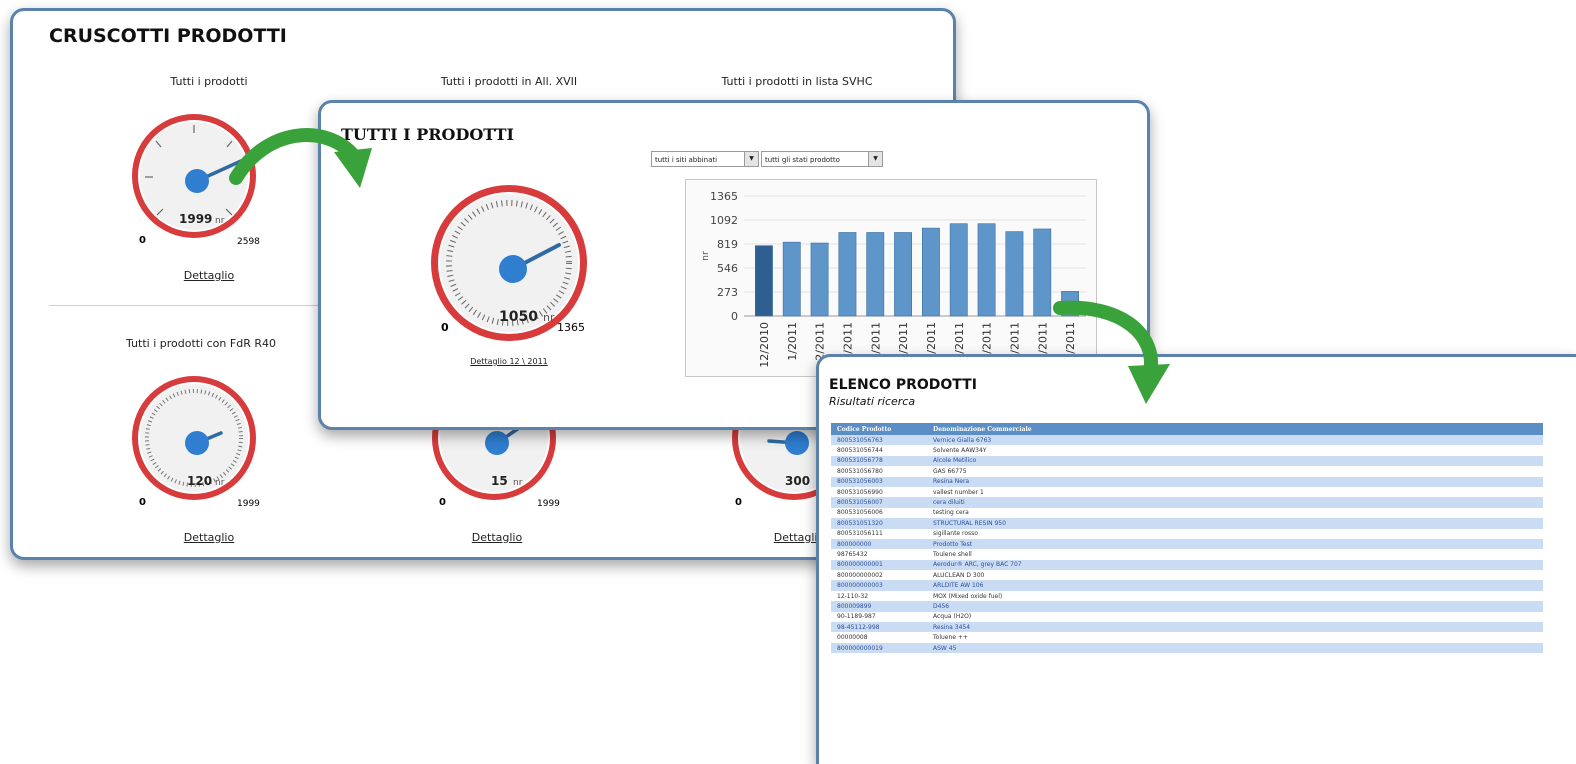 The height and width of the screenshot is (764, 1576). I want to click on table-row: 800531056778 Alcole Metilico, so click(1187, 461).